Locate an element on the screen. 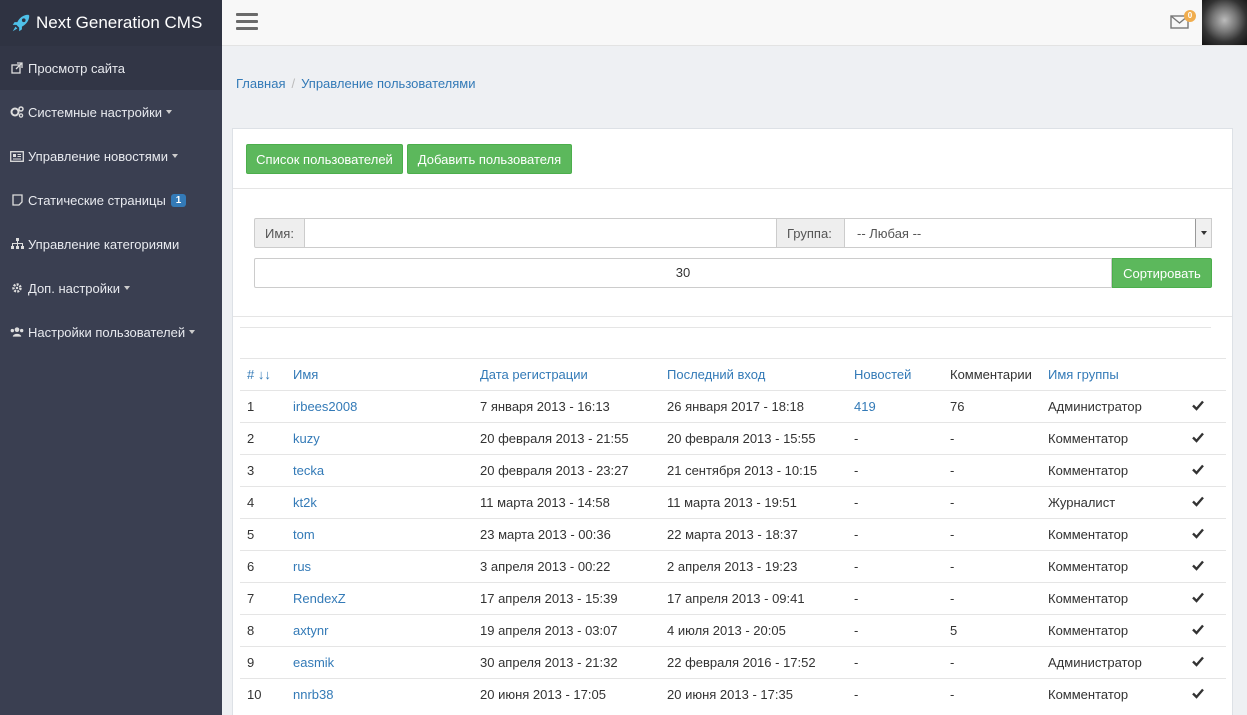 The width and height of the screenshot is (1247, 715). cell-reg-date: 20 февраля 2013 - 21:55 is located at coordinates (566, 438).